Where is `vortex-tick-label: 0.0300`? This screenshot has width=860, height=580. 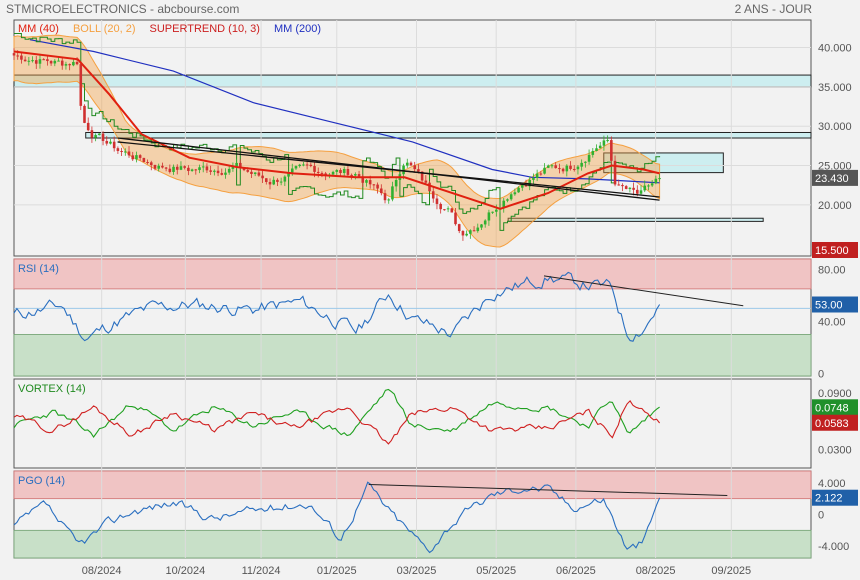 vortex-tick-label: 0.0300 is located at coordinates (835, 450).